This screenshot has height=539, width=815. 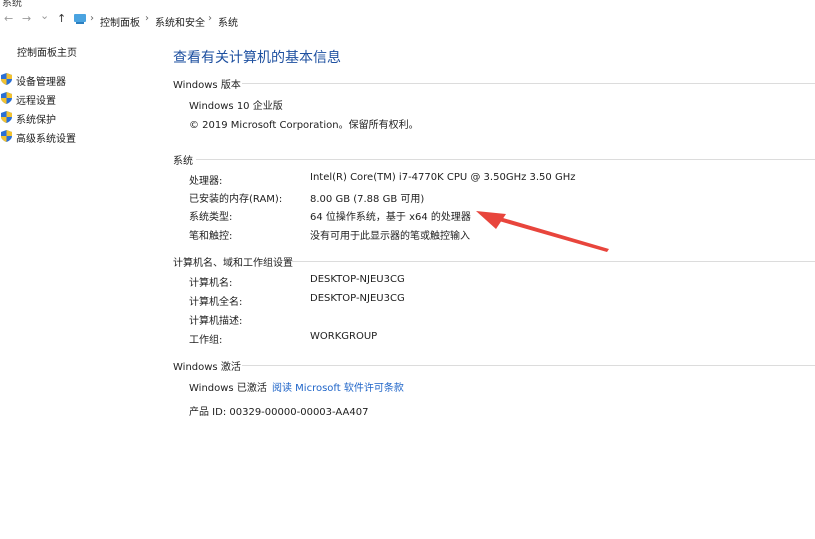 What do you see at coordinates (211, 236) in the screenshot?
I see `pen-touch-label: 笔和触控:` at bounding box center [211, 236].